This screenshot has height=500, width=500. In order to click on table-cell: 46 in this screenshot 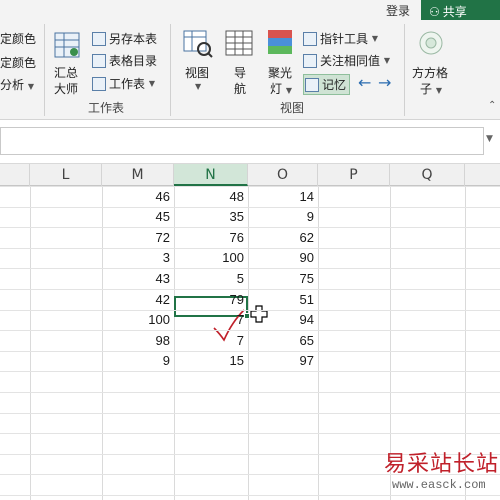, I will do `click(138, 197)`.